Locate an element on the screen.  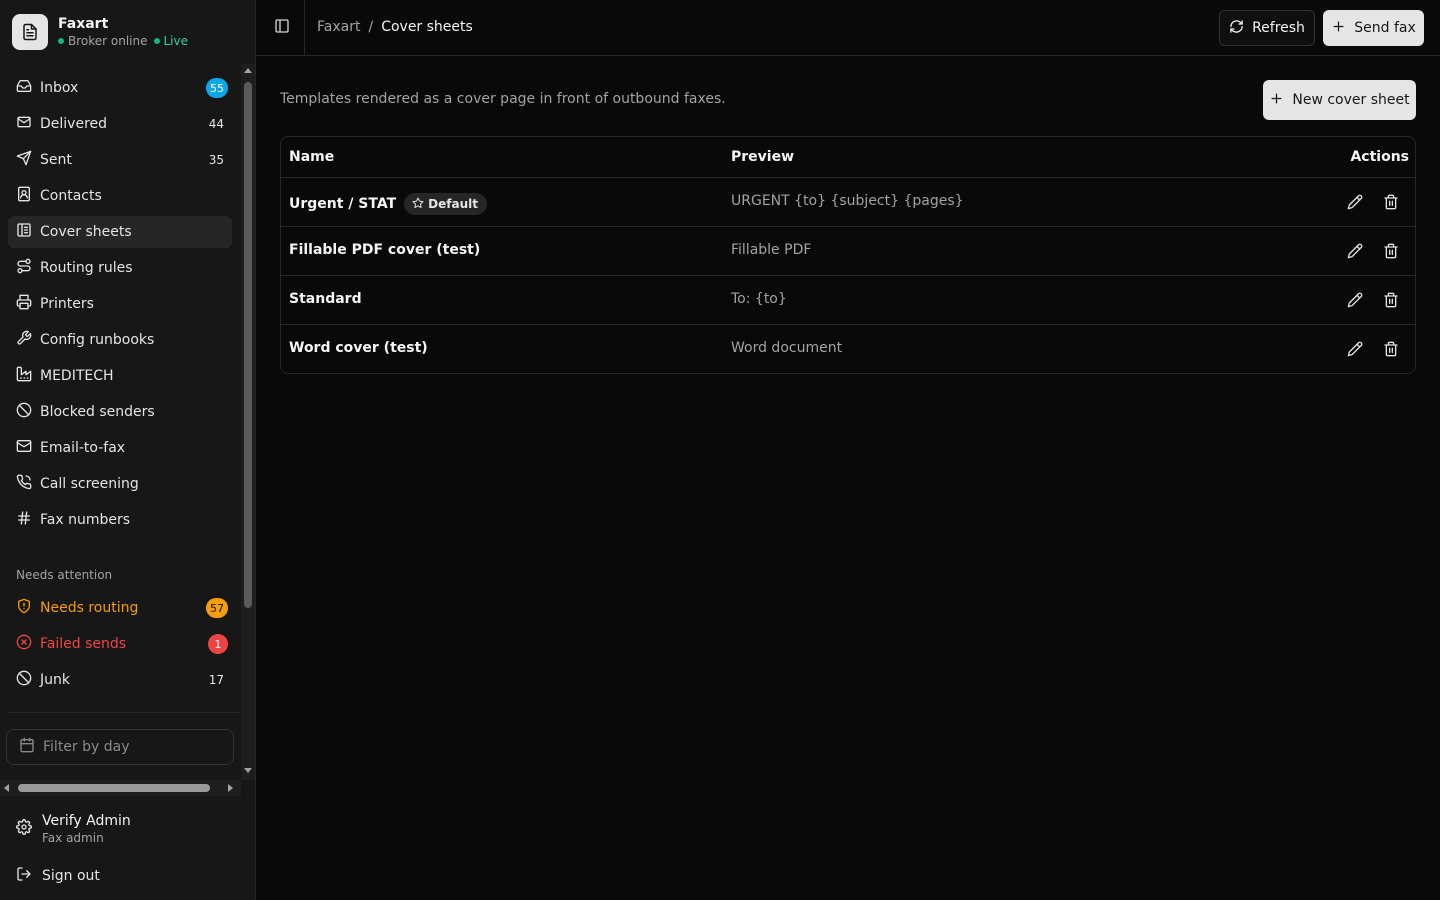
cover-sheet-icon is located at coordinates (24, 232).